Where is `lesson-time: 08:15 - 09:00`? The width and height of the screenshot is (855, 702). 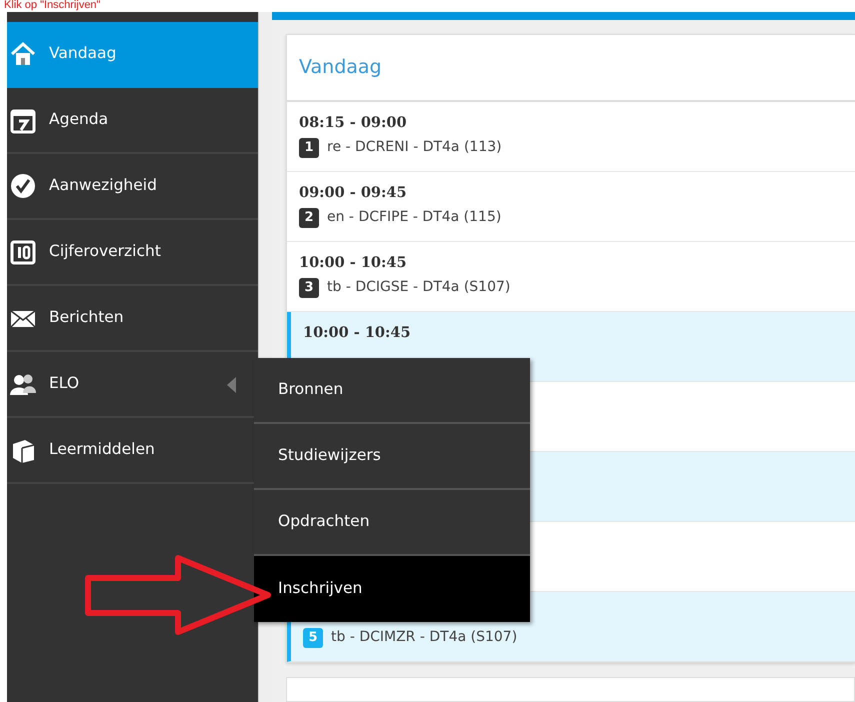
lesson-time: 08:15 - 09:00 is located at coordinates (353, 123).